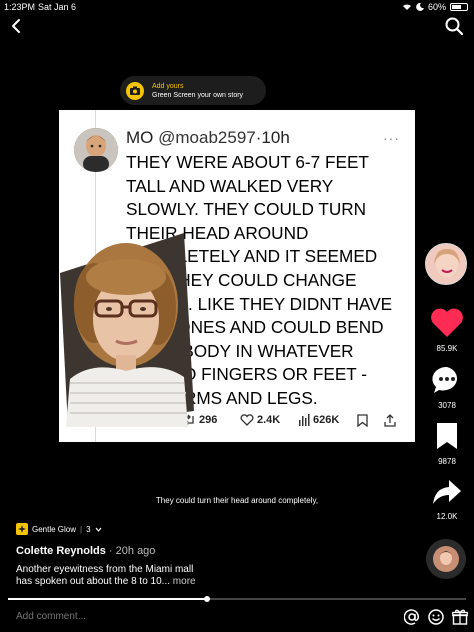  I want to click on music-disc, so click(446, 559).